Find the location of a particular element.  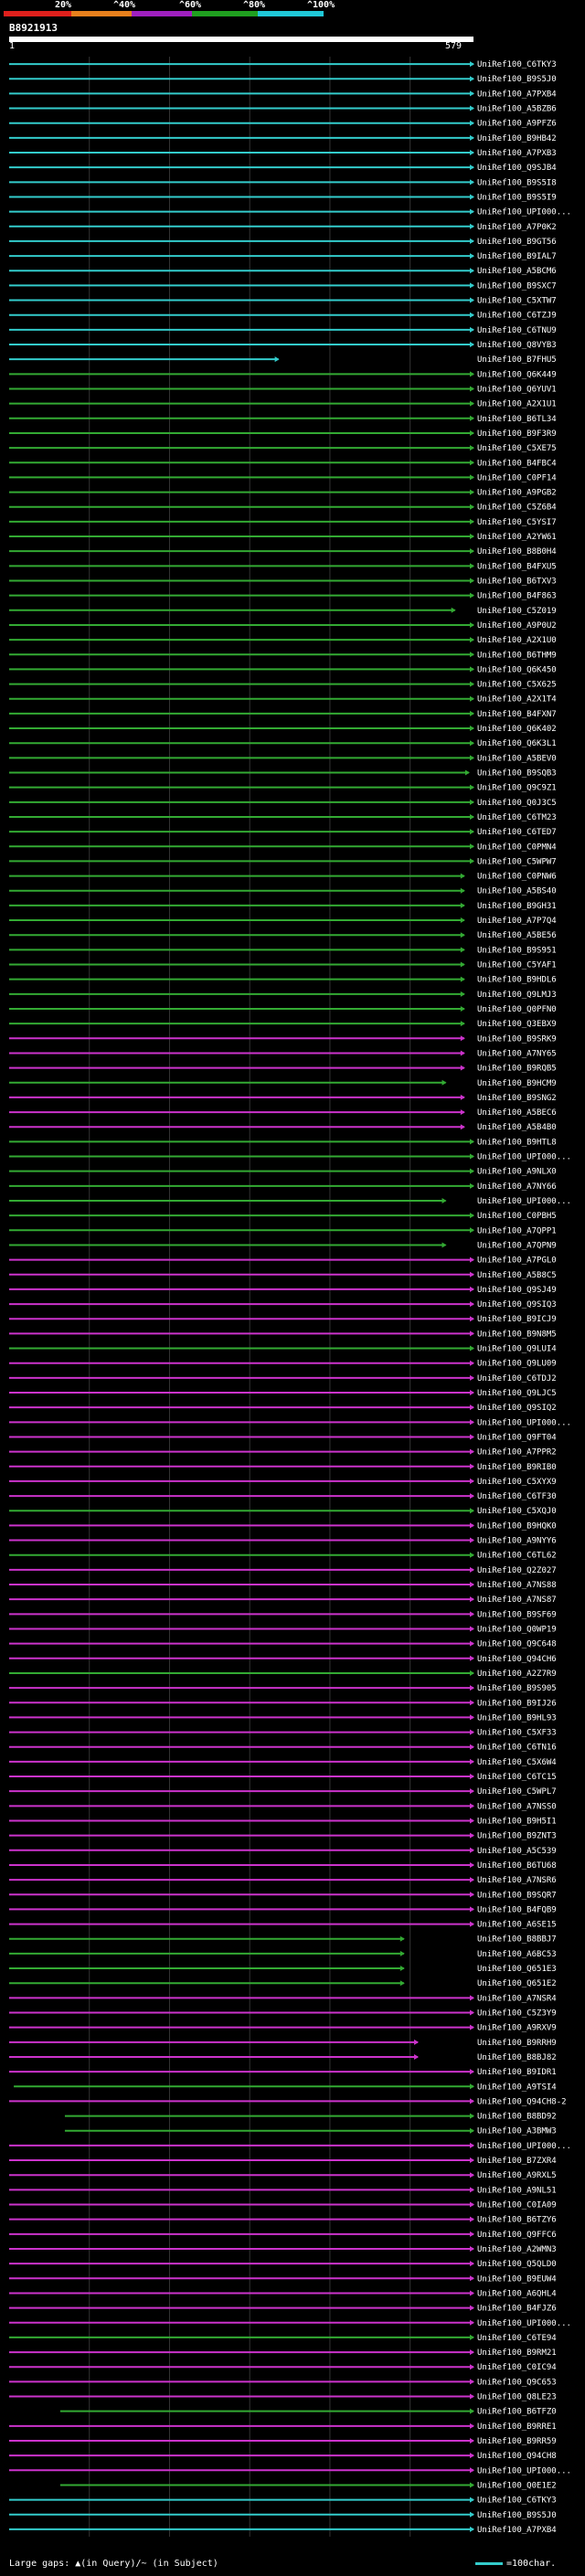

hit-label: UniRef100_B6TFZ0 is located at coordinates (517, 2412).